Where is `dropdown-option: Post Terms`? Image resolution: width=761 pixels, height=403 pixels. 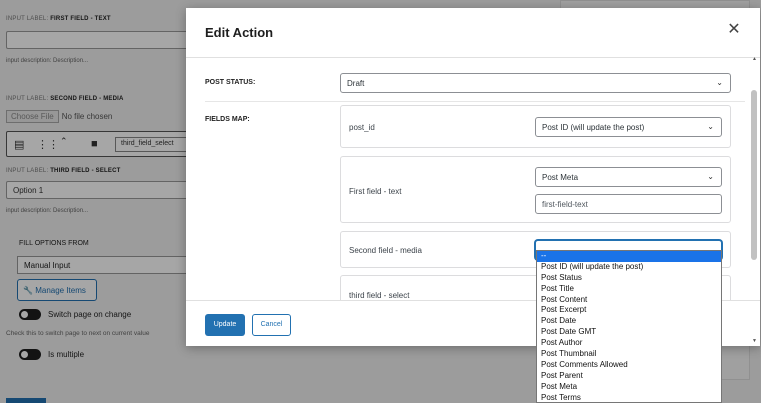 dropdown-option: Post Terms is located at coordinates (629, 397).